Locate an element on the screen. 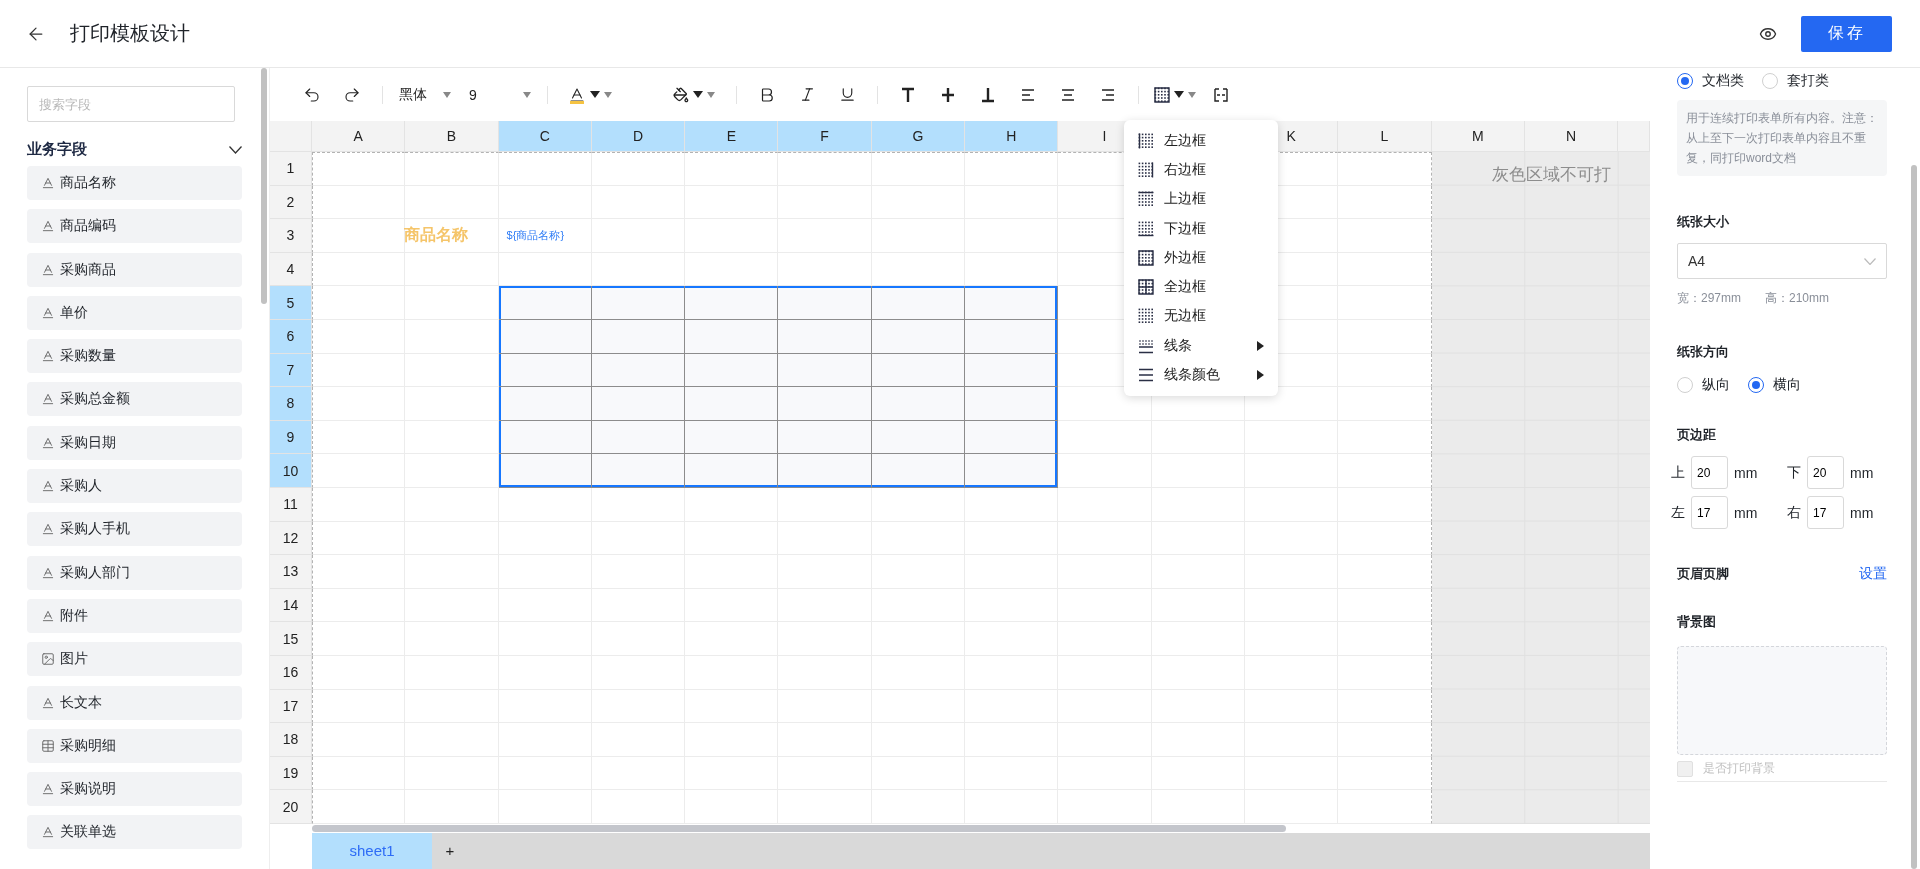 The height and width of the screenshot is (869, 1920). column-header: A is located at coordinates (359, 136).